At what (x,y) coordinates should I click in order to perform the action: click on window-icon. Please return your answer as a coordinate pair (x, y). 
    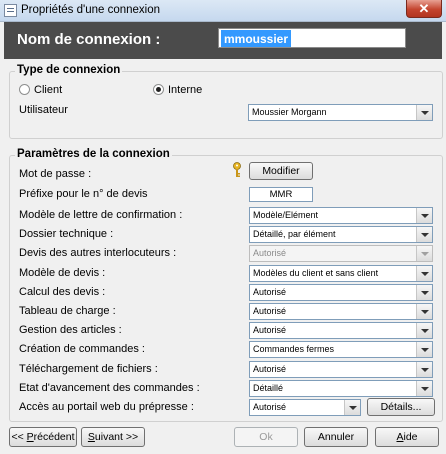
    Looking at the image, I should click on (10, 10).